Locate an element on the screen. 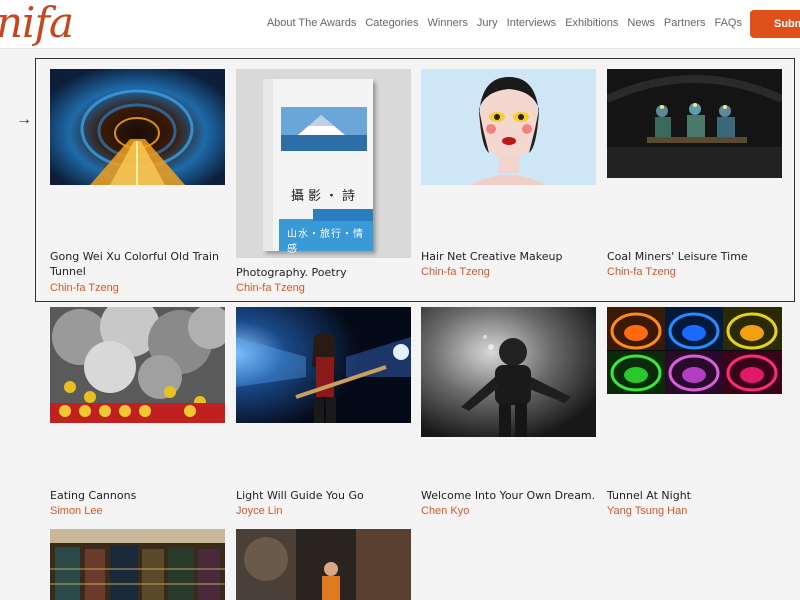 This screenshot has height=600, width=800. photo-coal-miners is located at coordinates (694, 123).